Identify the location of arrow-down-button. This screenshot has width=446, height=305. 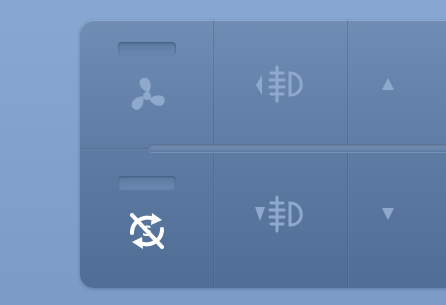
(397, 214).